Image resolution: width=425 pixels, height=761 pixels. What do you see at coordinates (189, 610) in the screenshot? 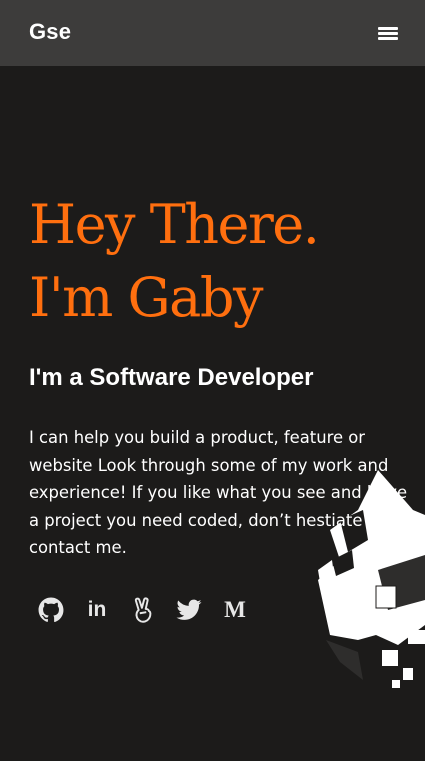
I see `twitter-icon` at bounding box center [189, 610].